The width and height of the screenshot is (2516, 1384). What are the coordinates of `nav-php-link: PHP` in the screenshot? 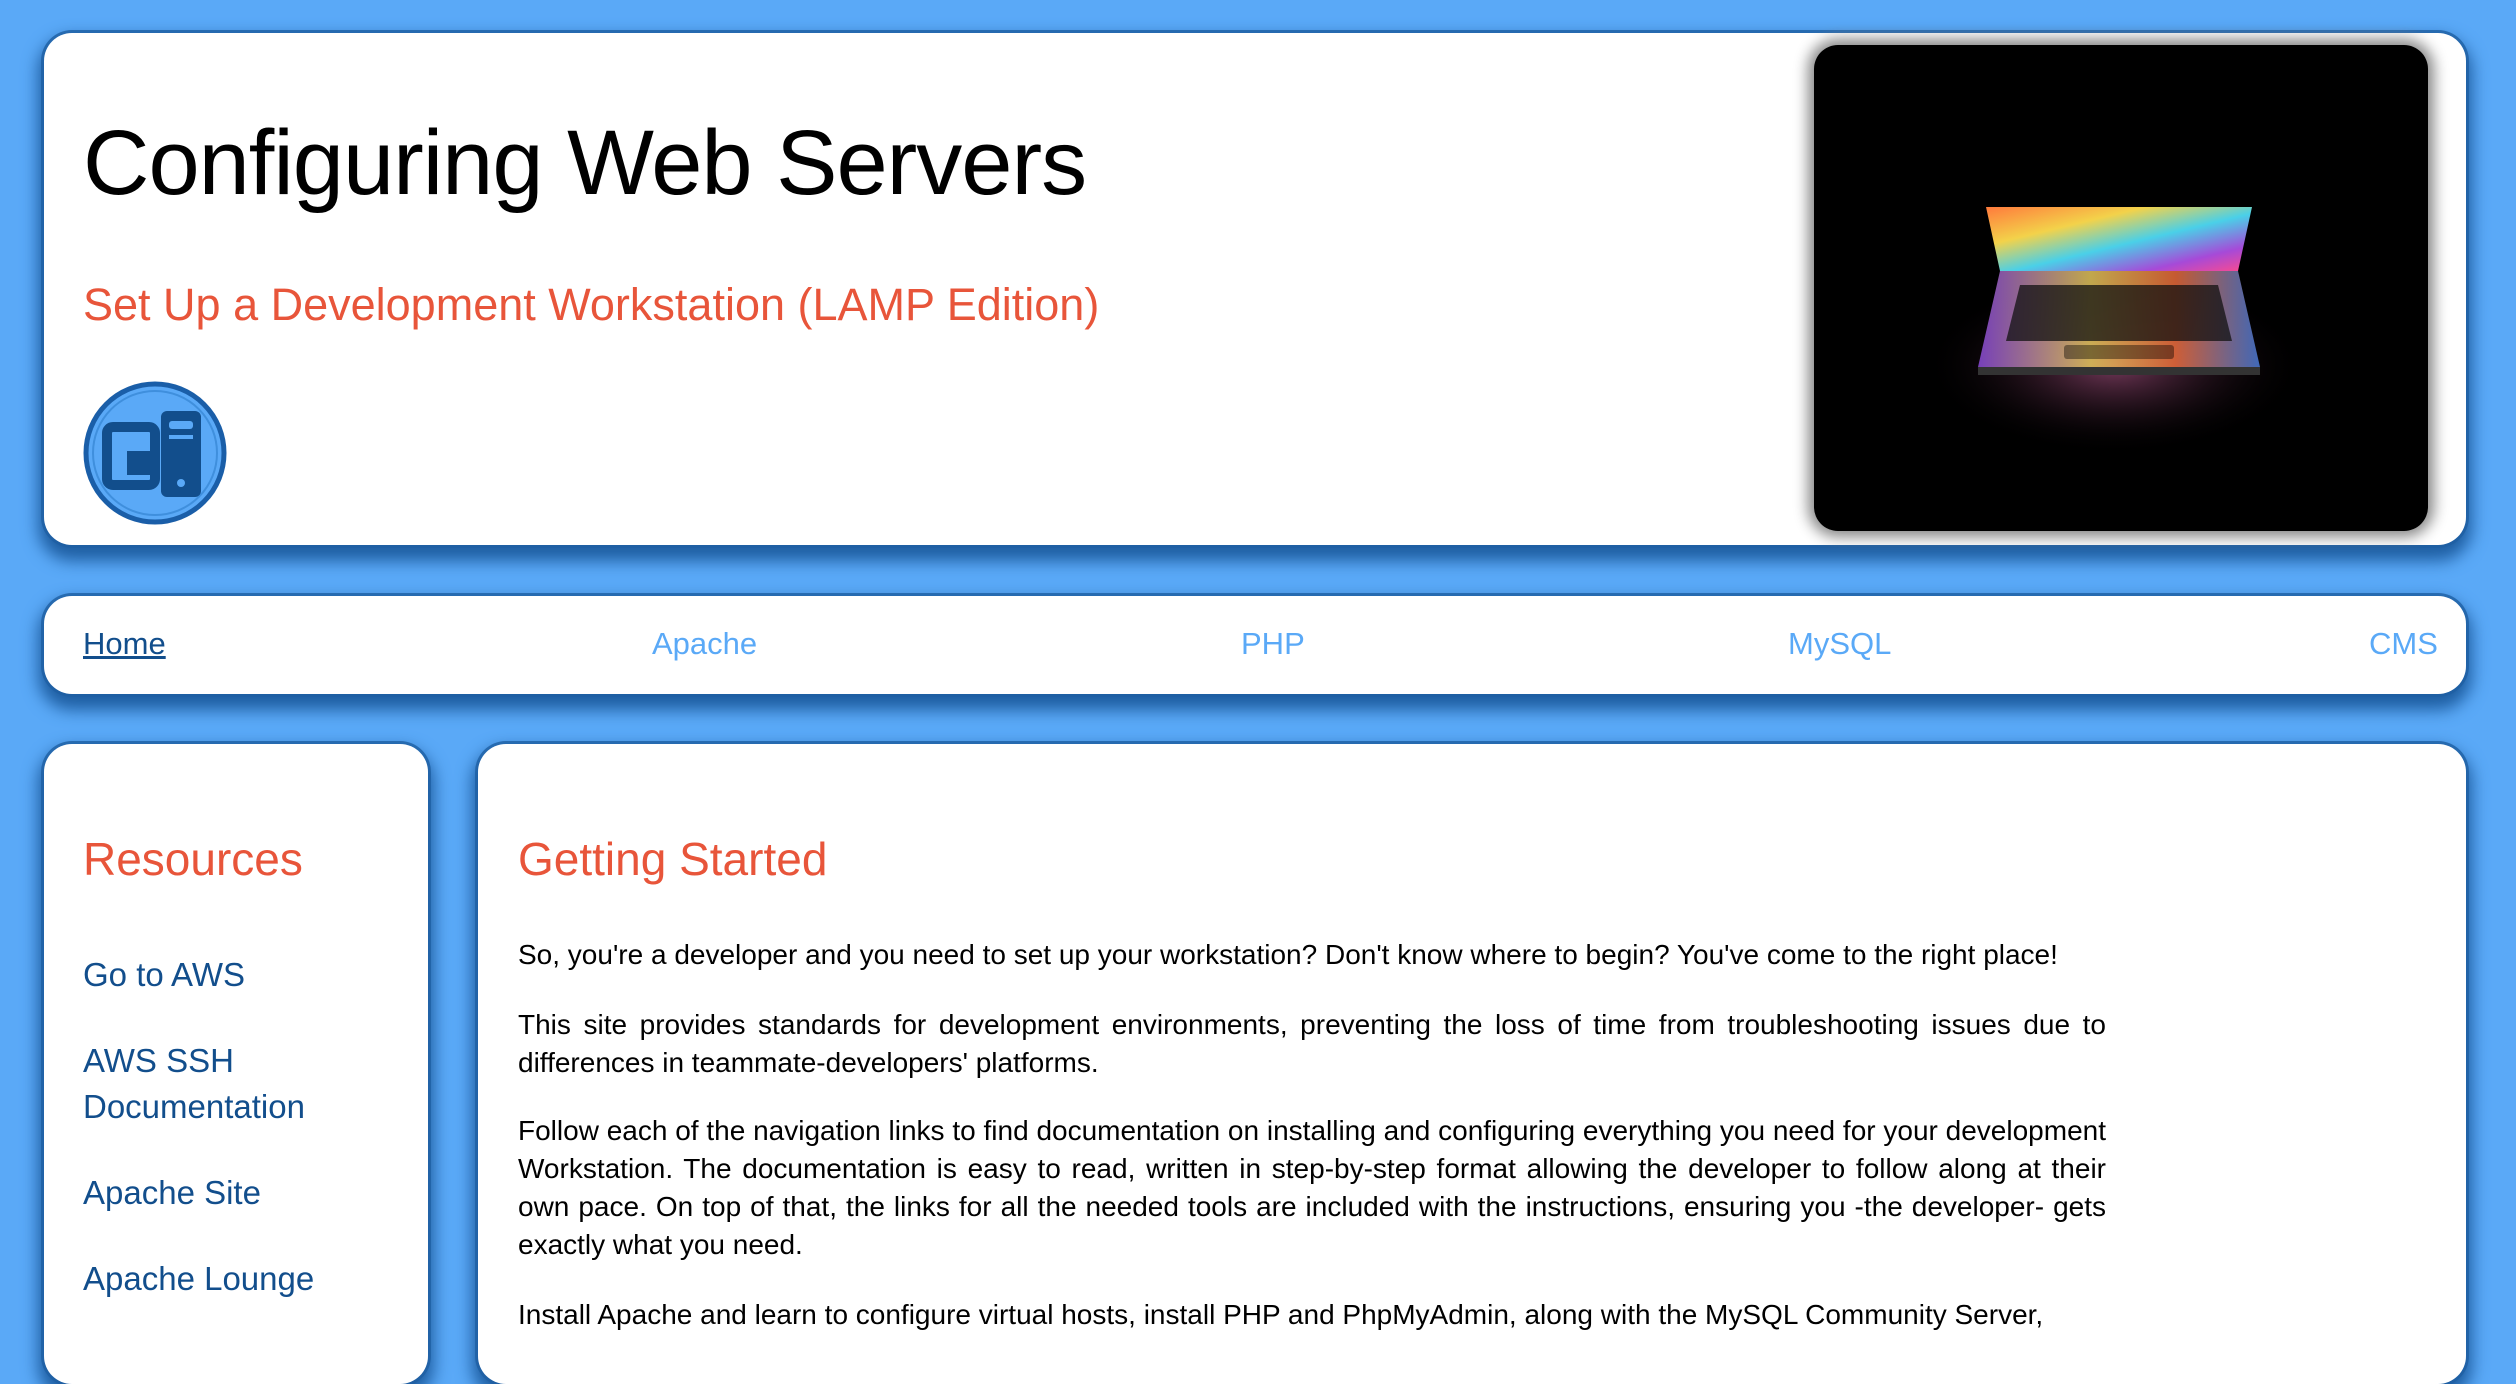 It's located at (1273, 644).